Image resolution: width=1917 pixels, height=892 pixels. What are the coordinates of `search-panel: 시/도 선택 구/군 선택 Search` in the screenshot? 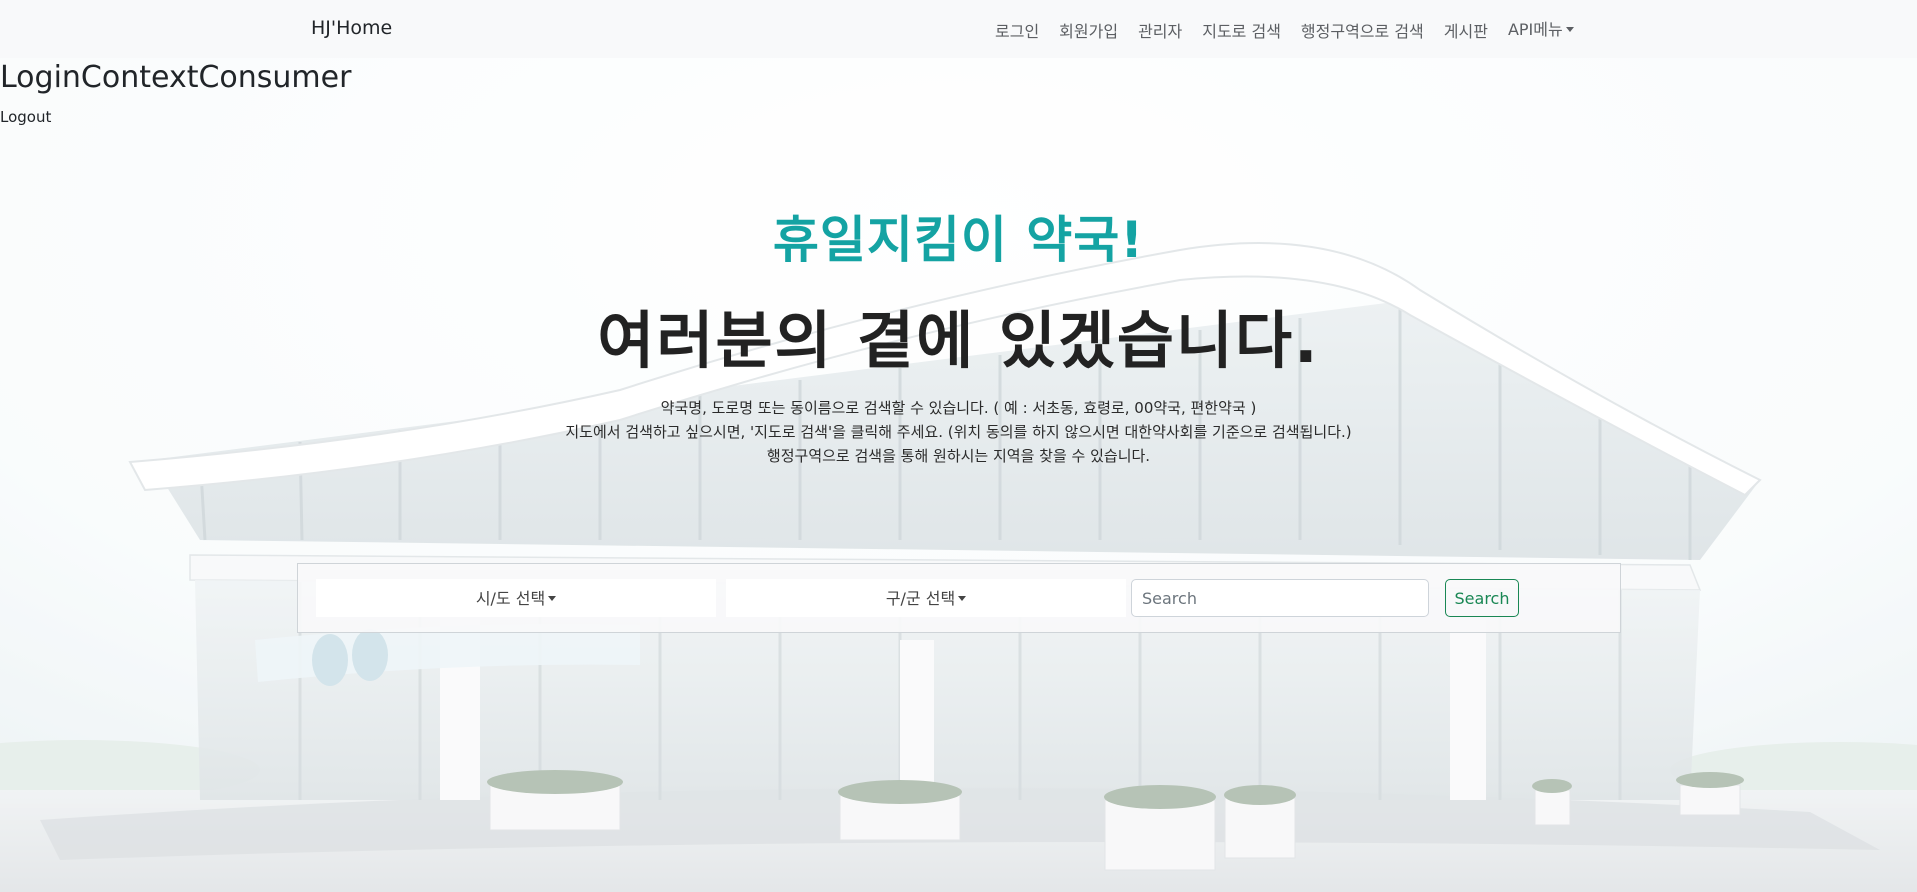 It's located at (959, 598).